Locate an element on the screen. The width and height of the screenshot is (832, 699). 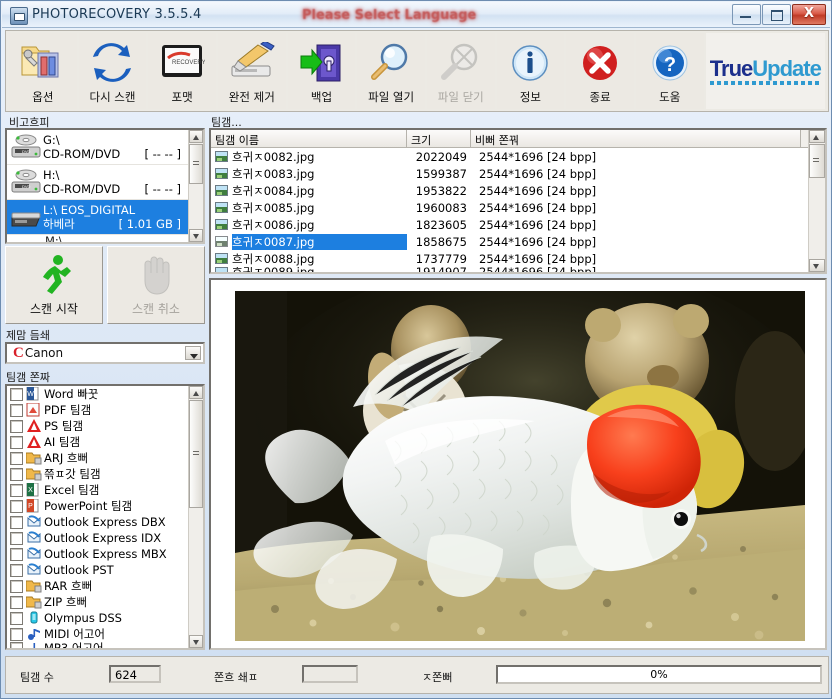
trueupdate-underline is located at coordinates (765, 82).